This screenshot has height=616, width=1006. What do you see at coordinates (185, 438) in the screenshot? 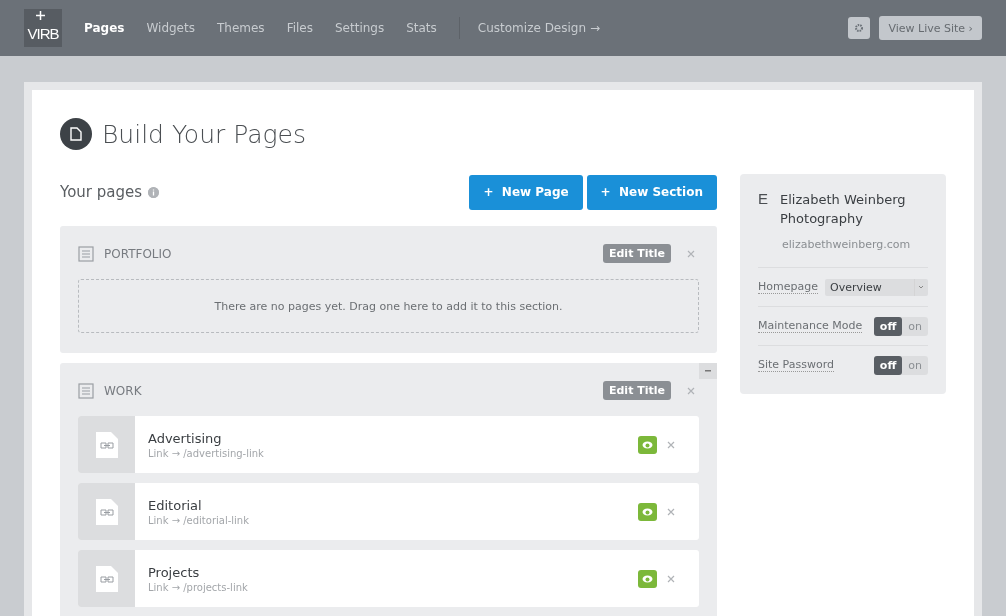
I see `page-name: Advertising` at bounding box center [185, 438].